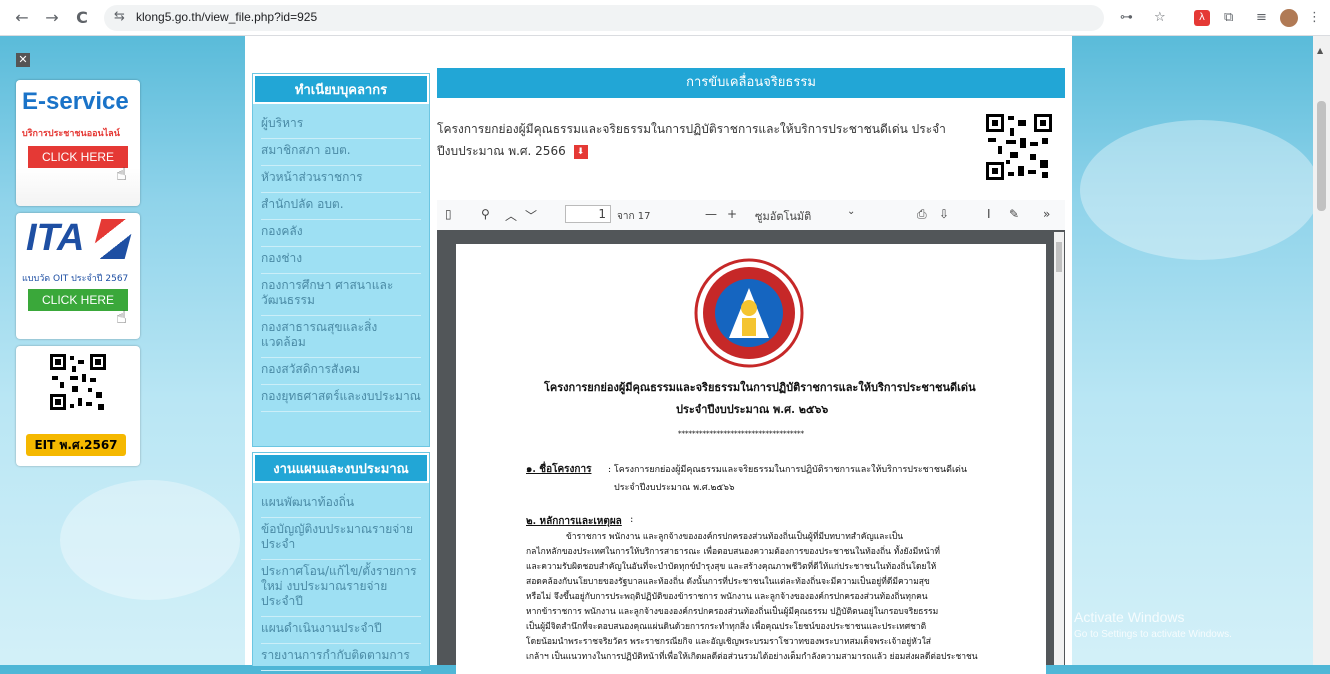 The image size is (1330, 674). I want to click on eservice-click-button: CLICK HERE, so click(78, 157).